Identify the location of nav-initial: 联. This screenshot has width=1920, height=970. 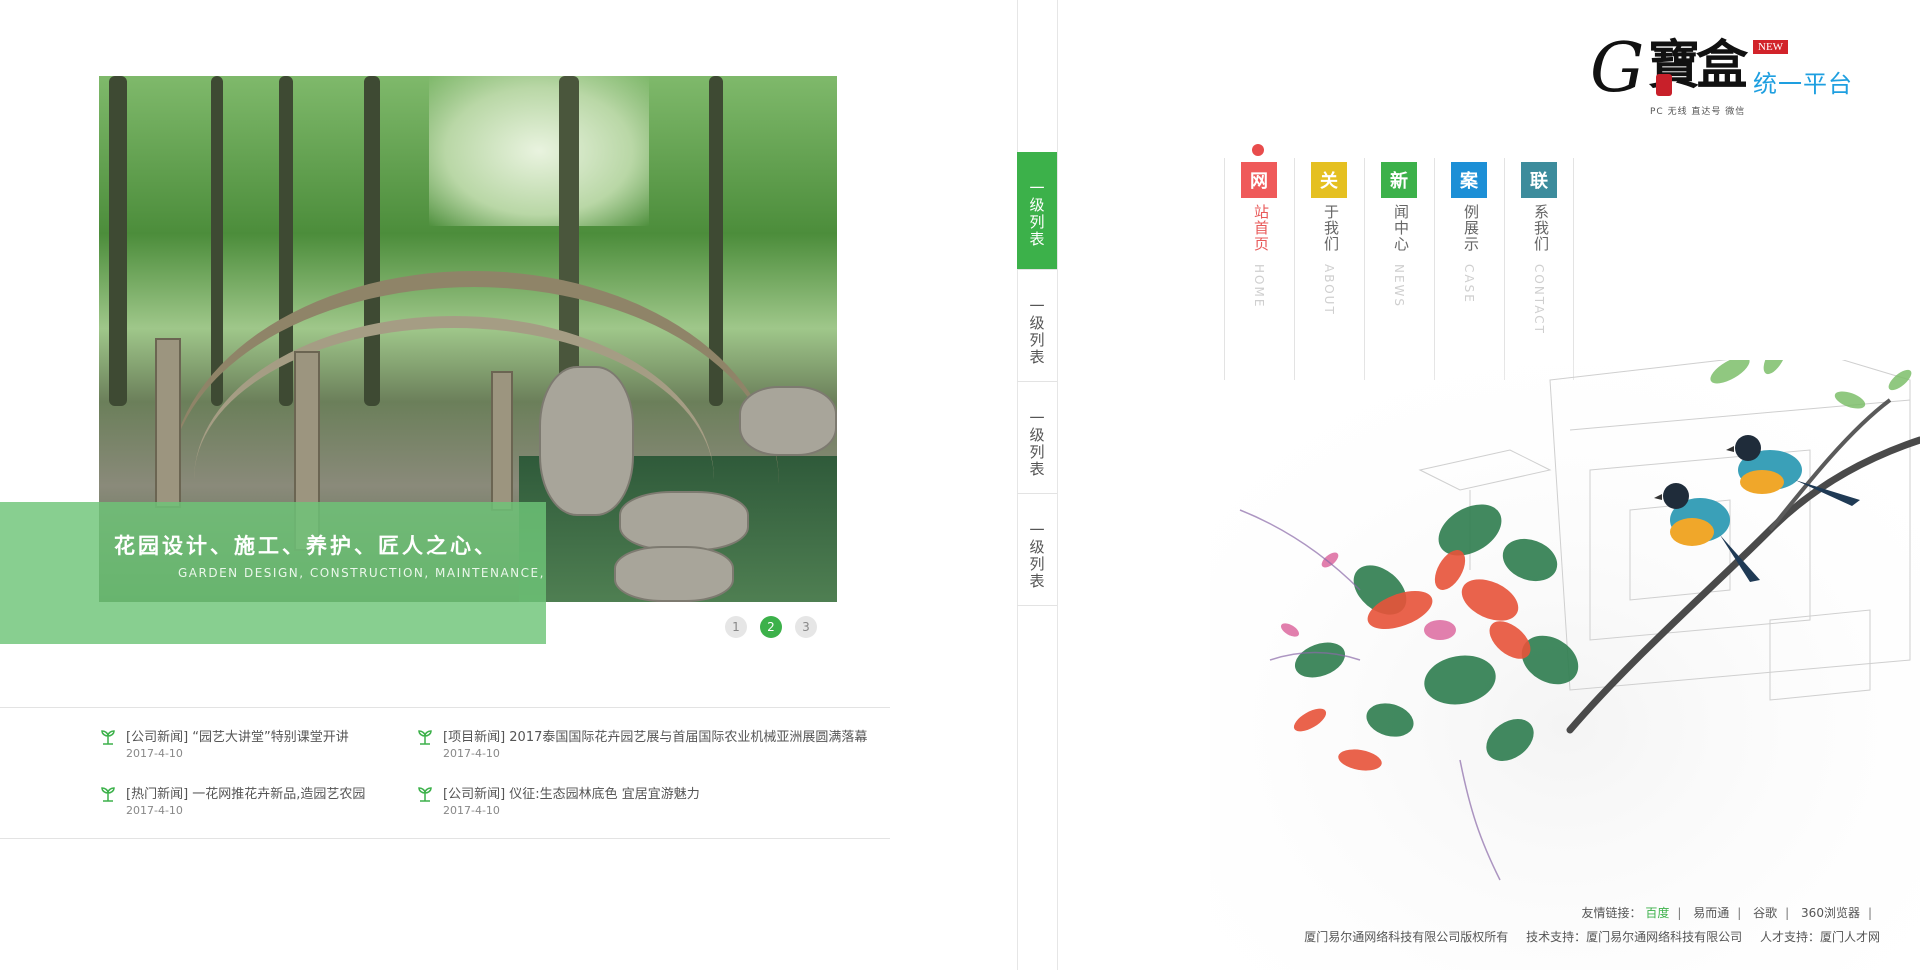
(1539, 180).